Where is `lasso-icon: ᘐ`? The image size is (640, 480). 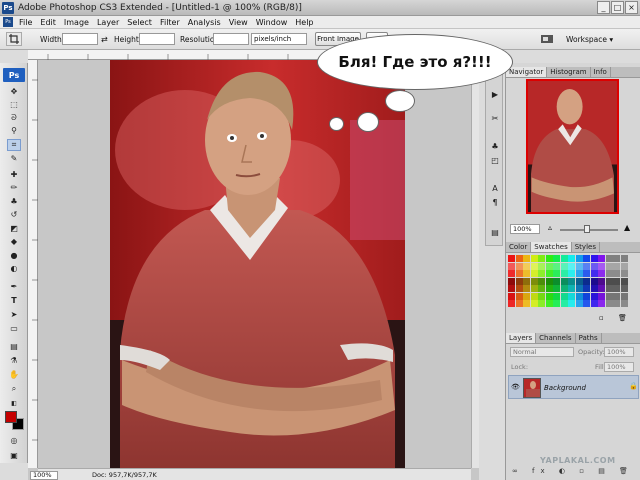 lasso-icon: ᘐ is located at coordinates (14, 118).